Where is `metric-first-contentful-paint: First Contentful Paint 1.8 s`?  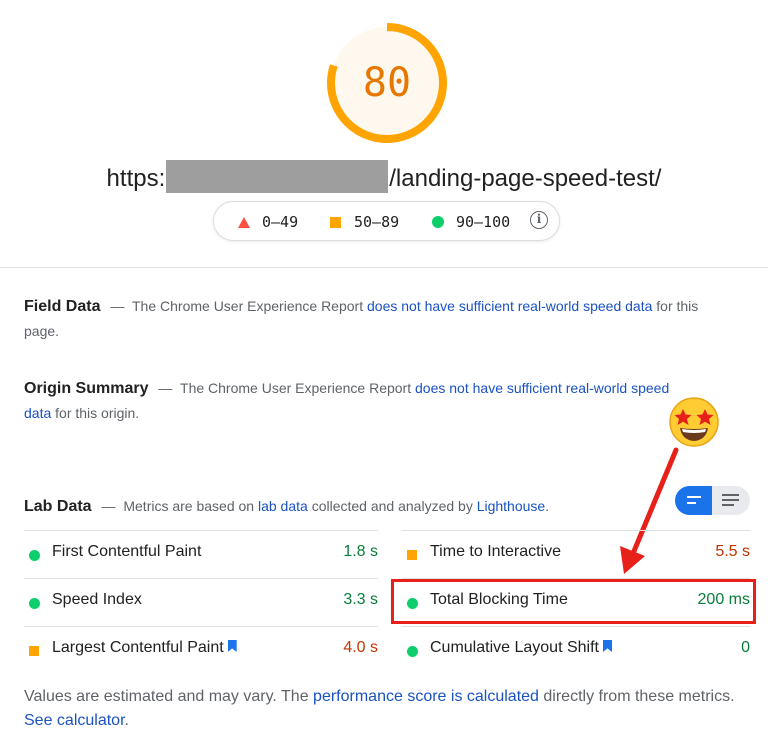
metric-first-contentful-paint: First Contentful Paint 1.8 s is located at coordinates (201, 553).